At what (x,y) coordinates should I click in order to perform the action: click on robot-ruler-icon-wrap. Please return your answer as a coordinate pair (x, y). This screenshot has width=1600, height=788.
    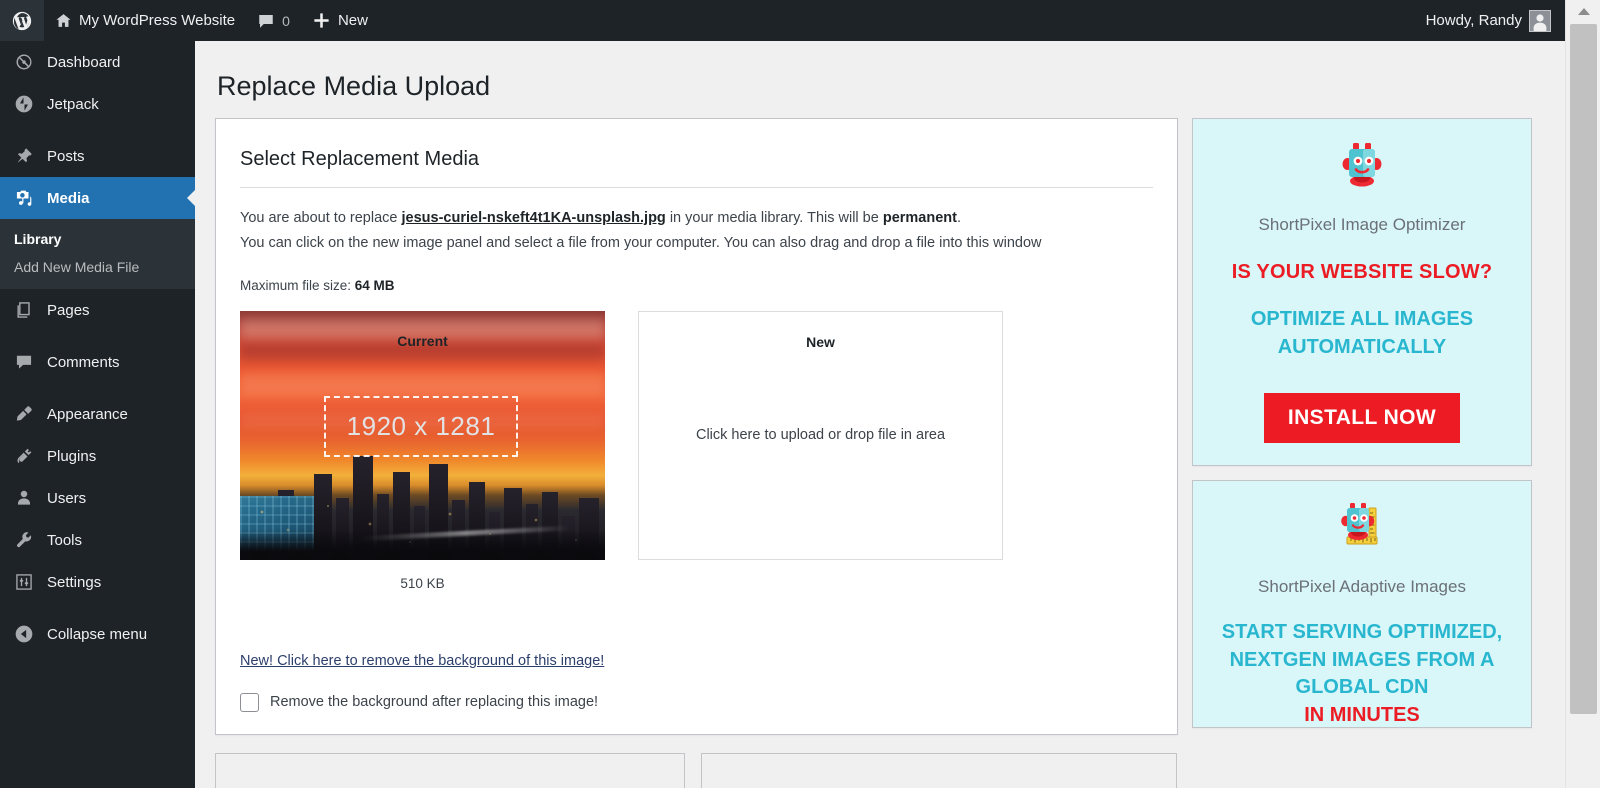
    Looking at the image, I should click on (1362, 528).